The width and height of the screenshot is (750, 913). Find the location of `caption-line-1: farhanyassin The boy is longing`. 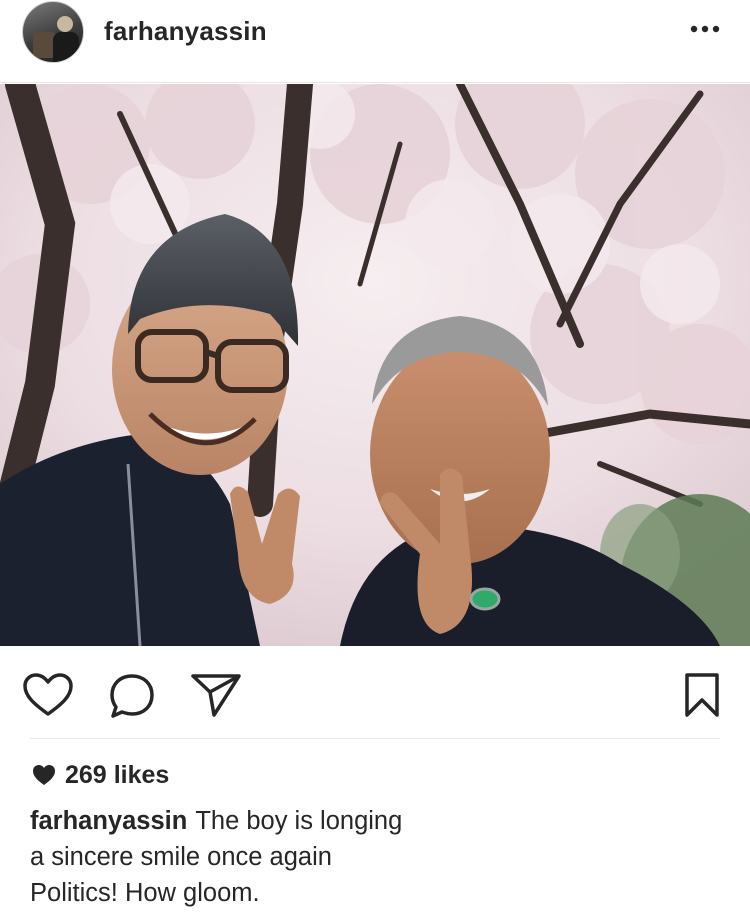

caption-line-1: farhanyassin The boy is longing is located at coordinates (260, 821).